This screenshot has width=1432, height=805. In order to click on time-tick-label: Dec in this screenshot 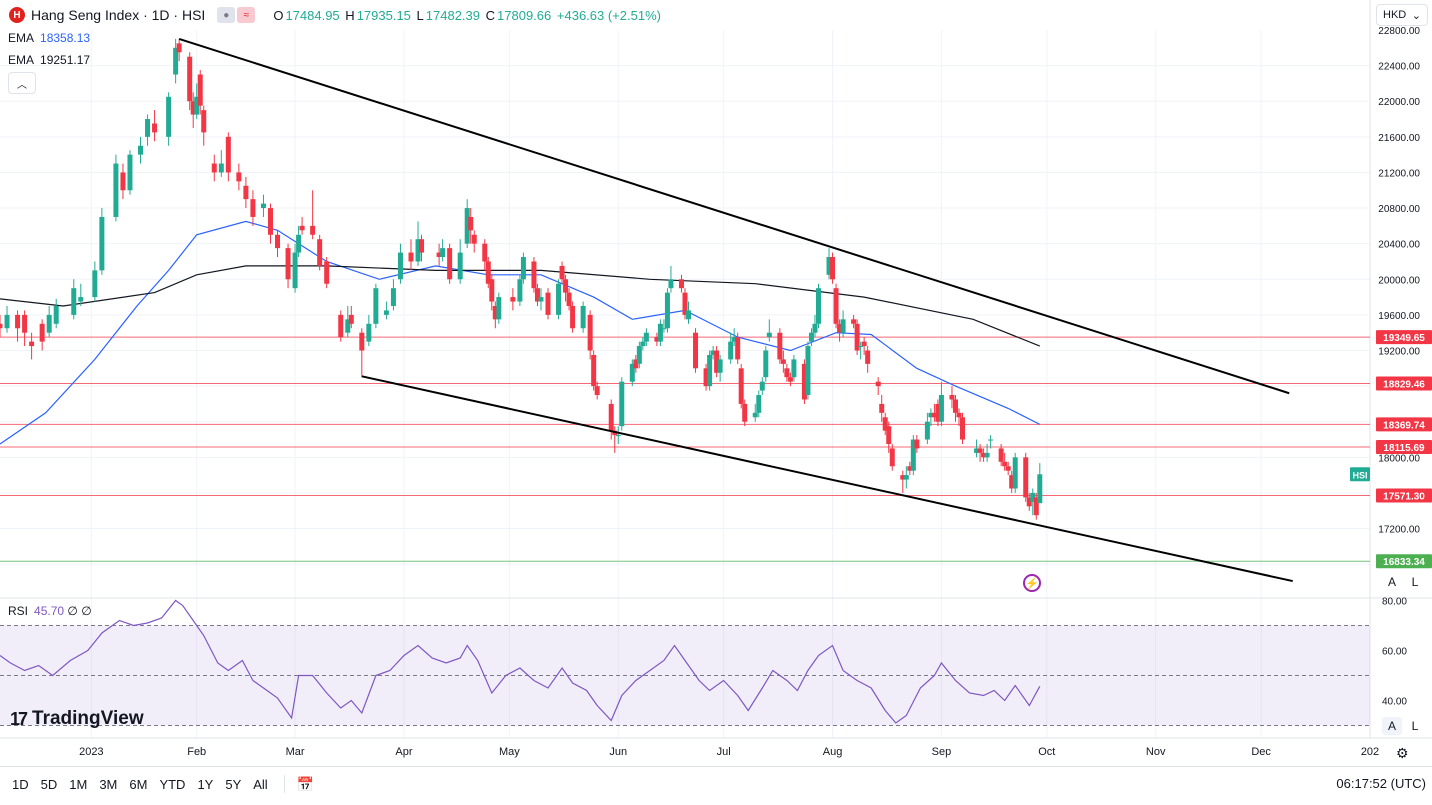, I will do `click(1261, 752)`.